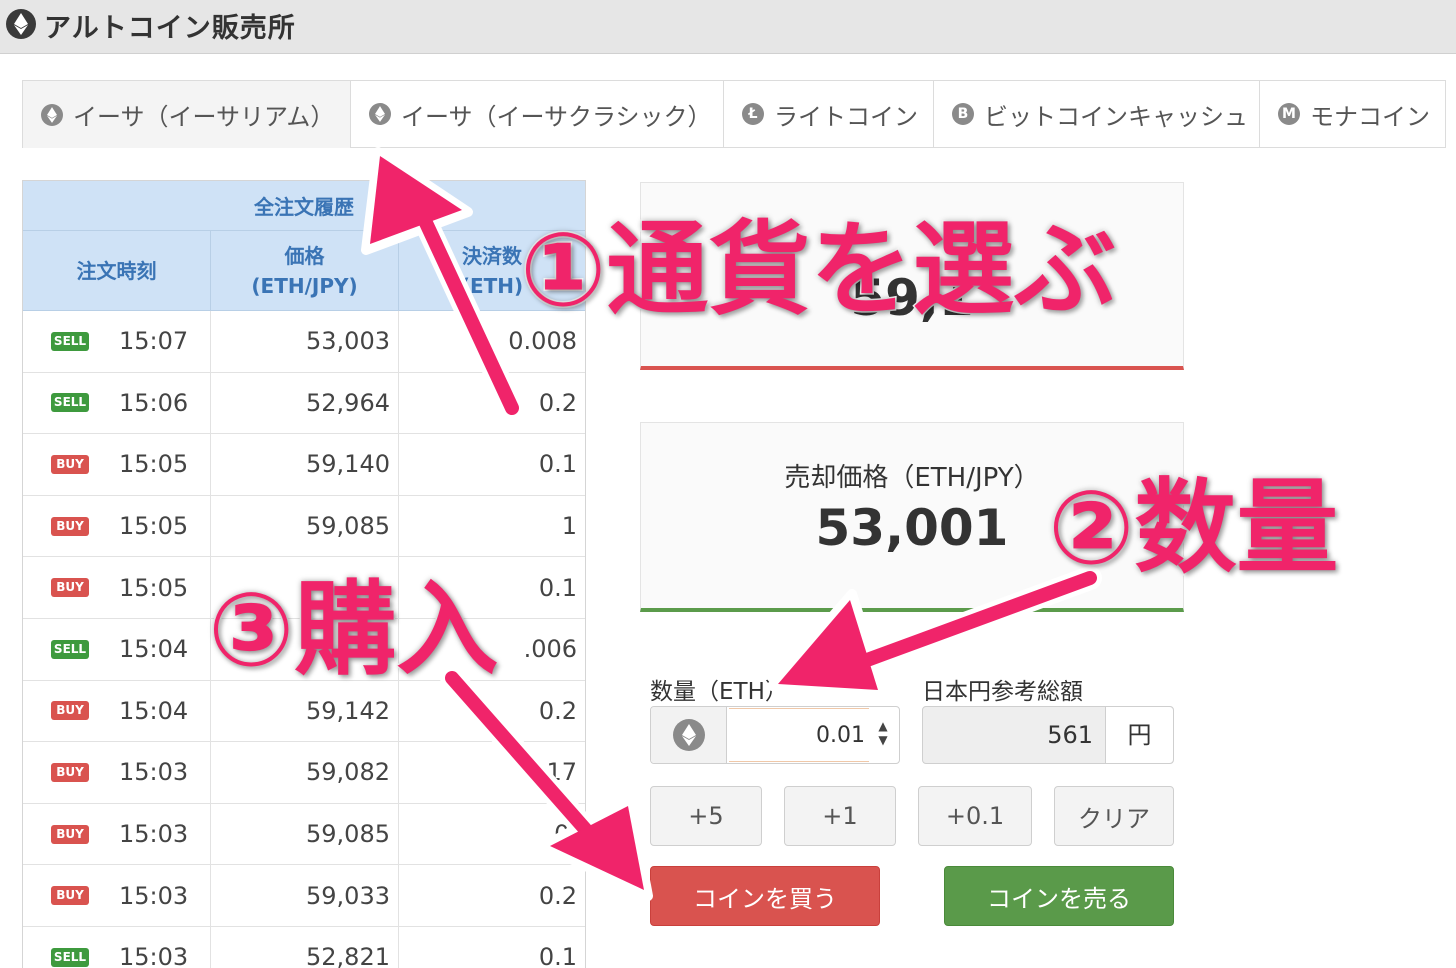  I want to click on annotation-step2: ②数量, so click(1192, 529).